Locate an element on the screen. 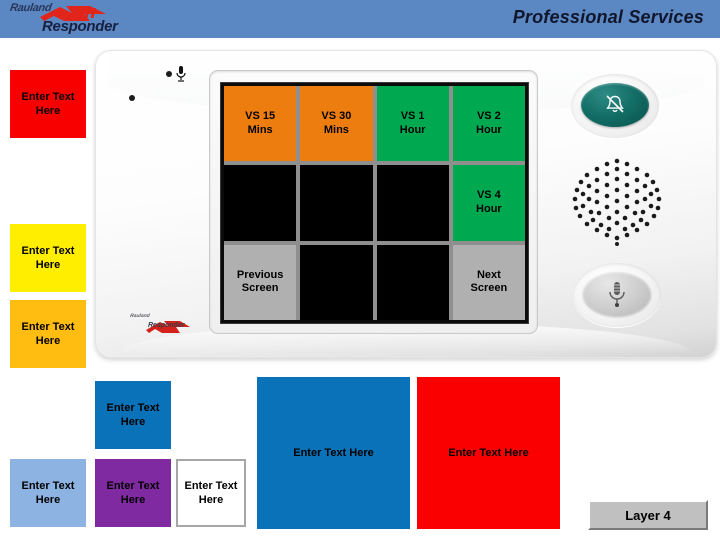 Image resolution: width=720 pixels, height=540 pixels. mute-button-face is located at coordinates (615, 105).